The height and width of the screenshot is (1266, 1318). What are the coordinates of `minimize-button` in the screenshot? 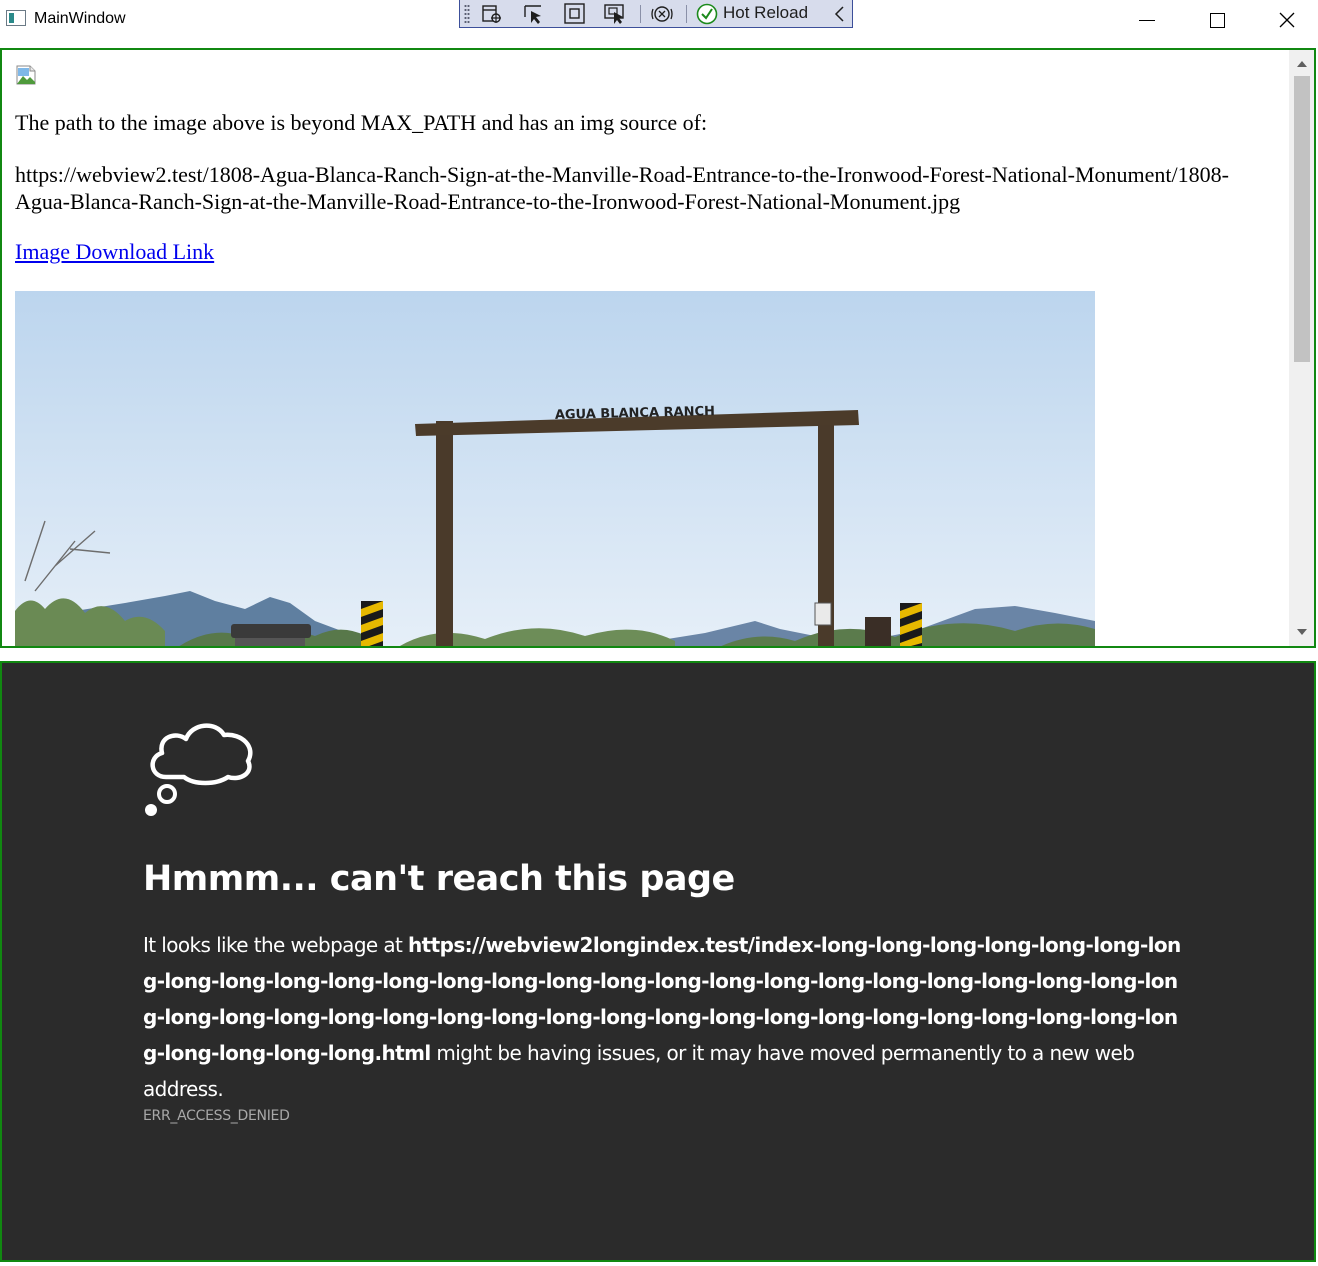 It's located at (1147, 20).